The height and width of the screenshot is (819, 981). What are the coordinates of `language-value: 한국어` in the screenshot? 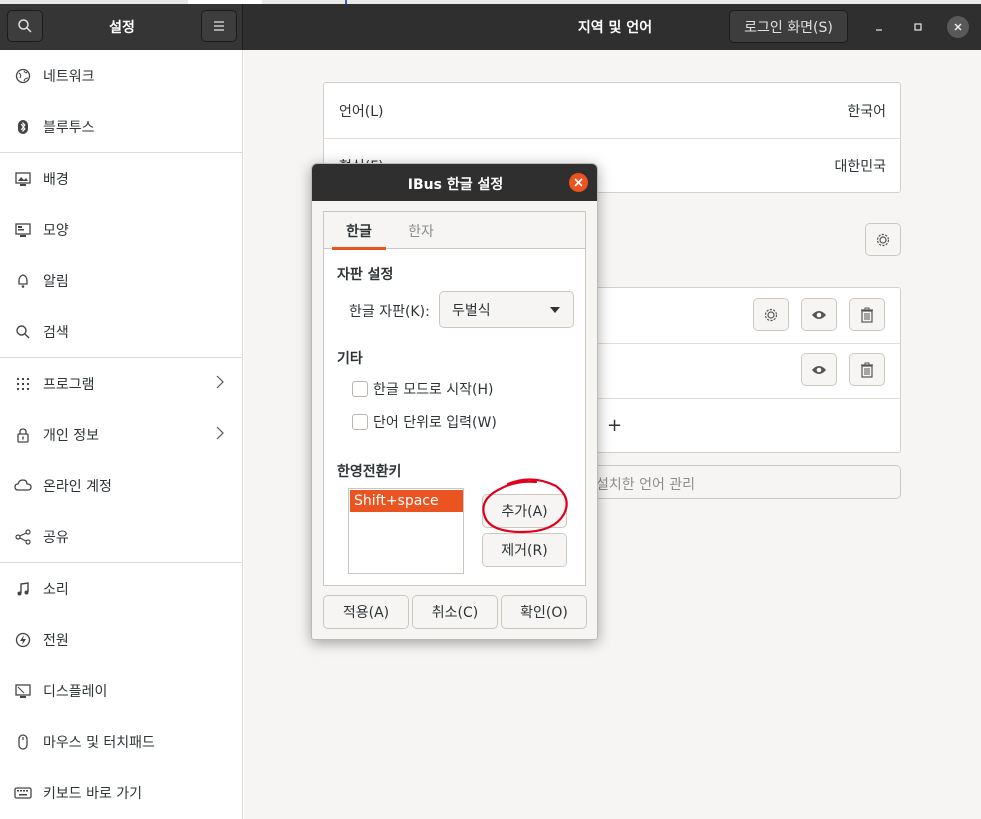 It's located at (866, 111).